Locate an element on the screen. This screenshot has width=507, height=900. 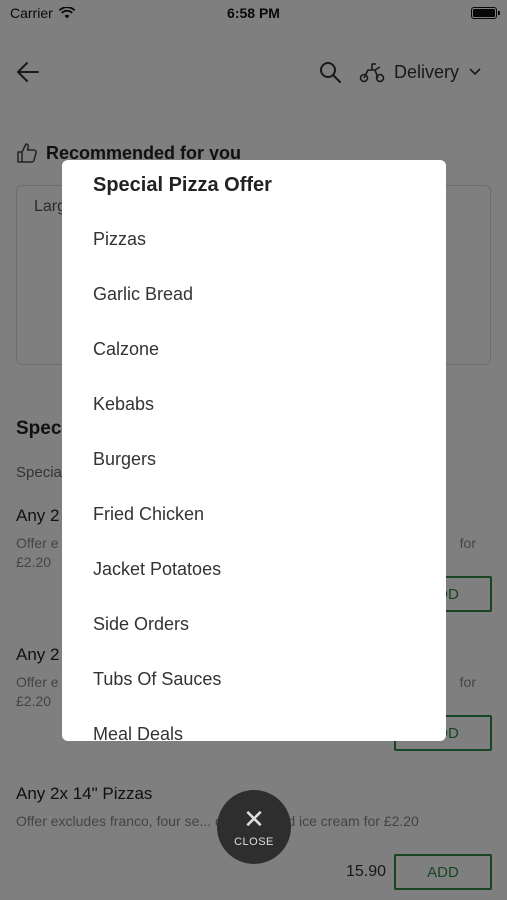
category-item-calzone: Calzone is located at coordinates (254, 349).